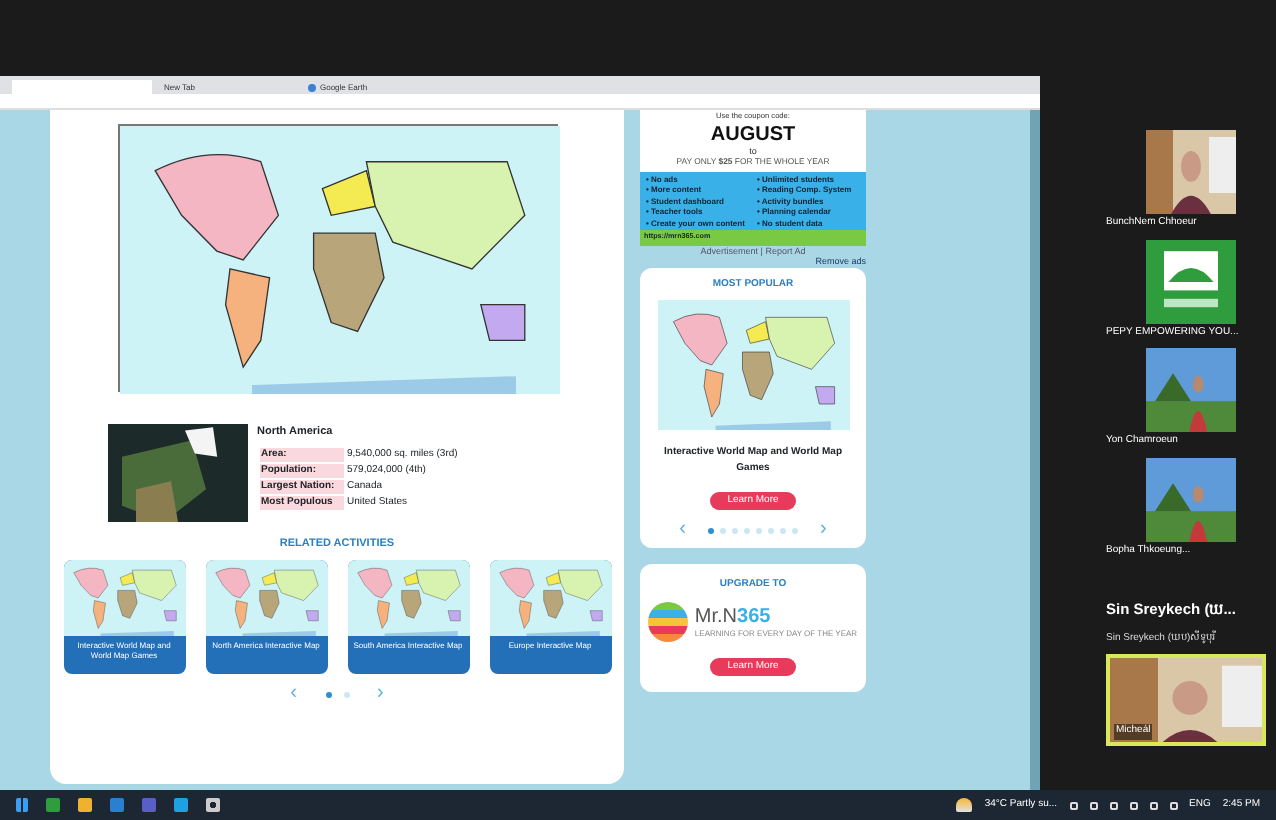 The height and width of the screenshot is (820, 1276). Describe the element at coordinates (82, 87) in the screenshot. I see `browser-tab` at that location.